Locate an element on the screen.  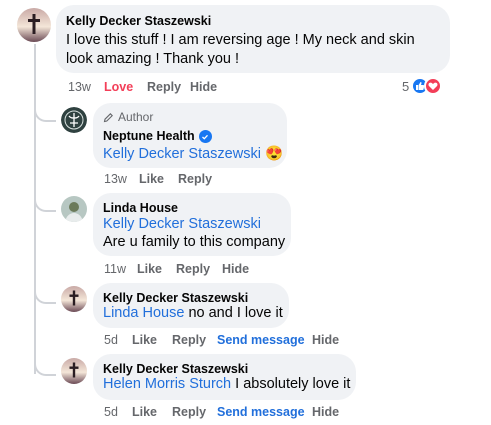
comment-actions: 13w Love Reply Hide is located at coordinates (142, 87).